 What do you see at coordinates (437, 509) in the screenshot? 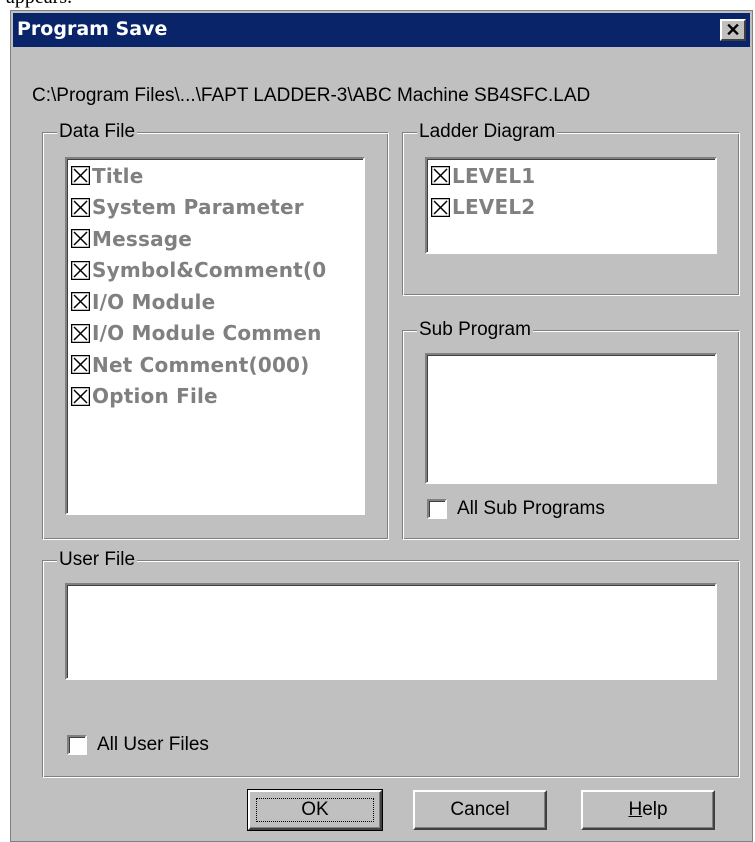
I see `all-sub-programs-box` at bounding box center [437, 509].